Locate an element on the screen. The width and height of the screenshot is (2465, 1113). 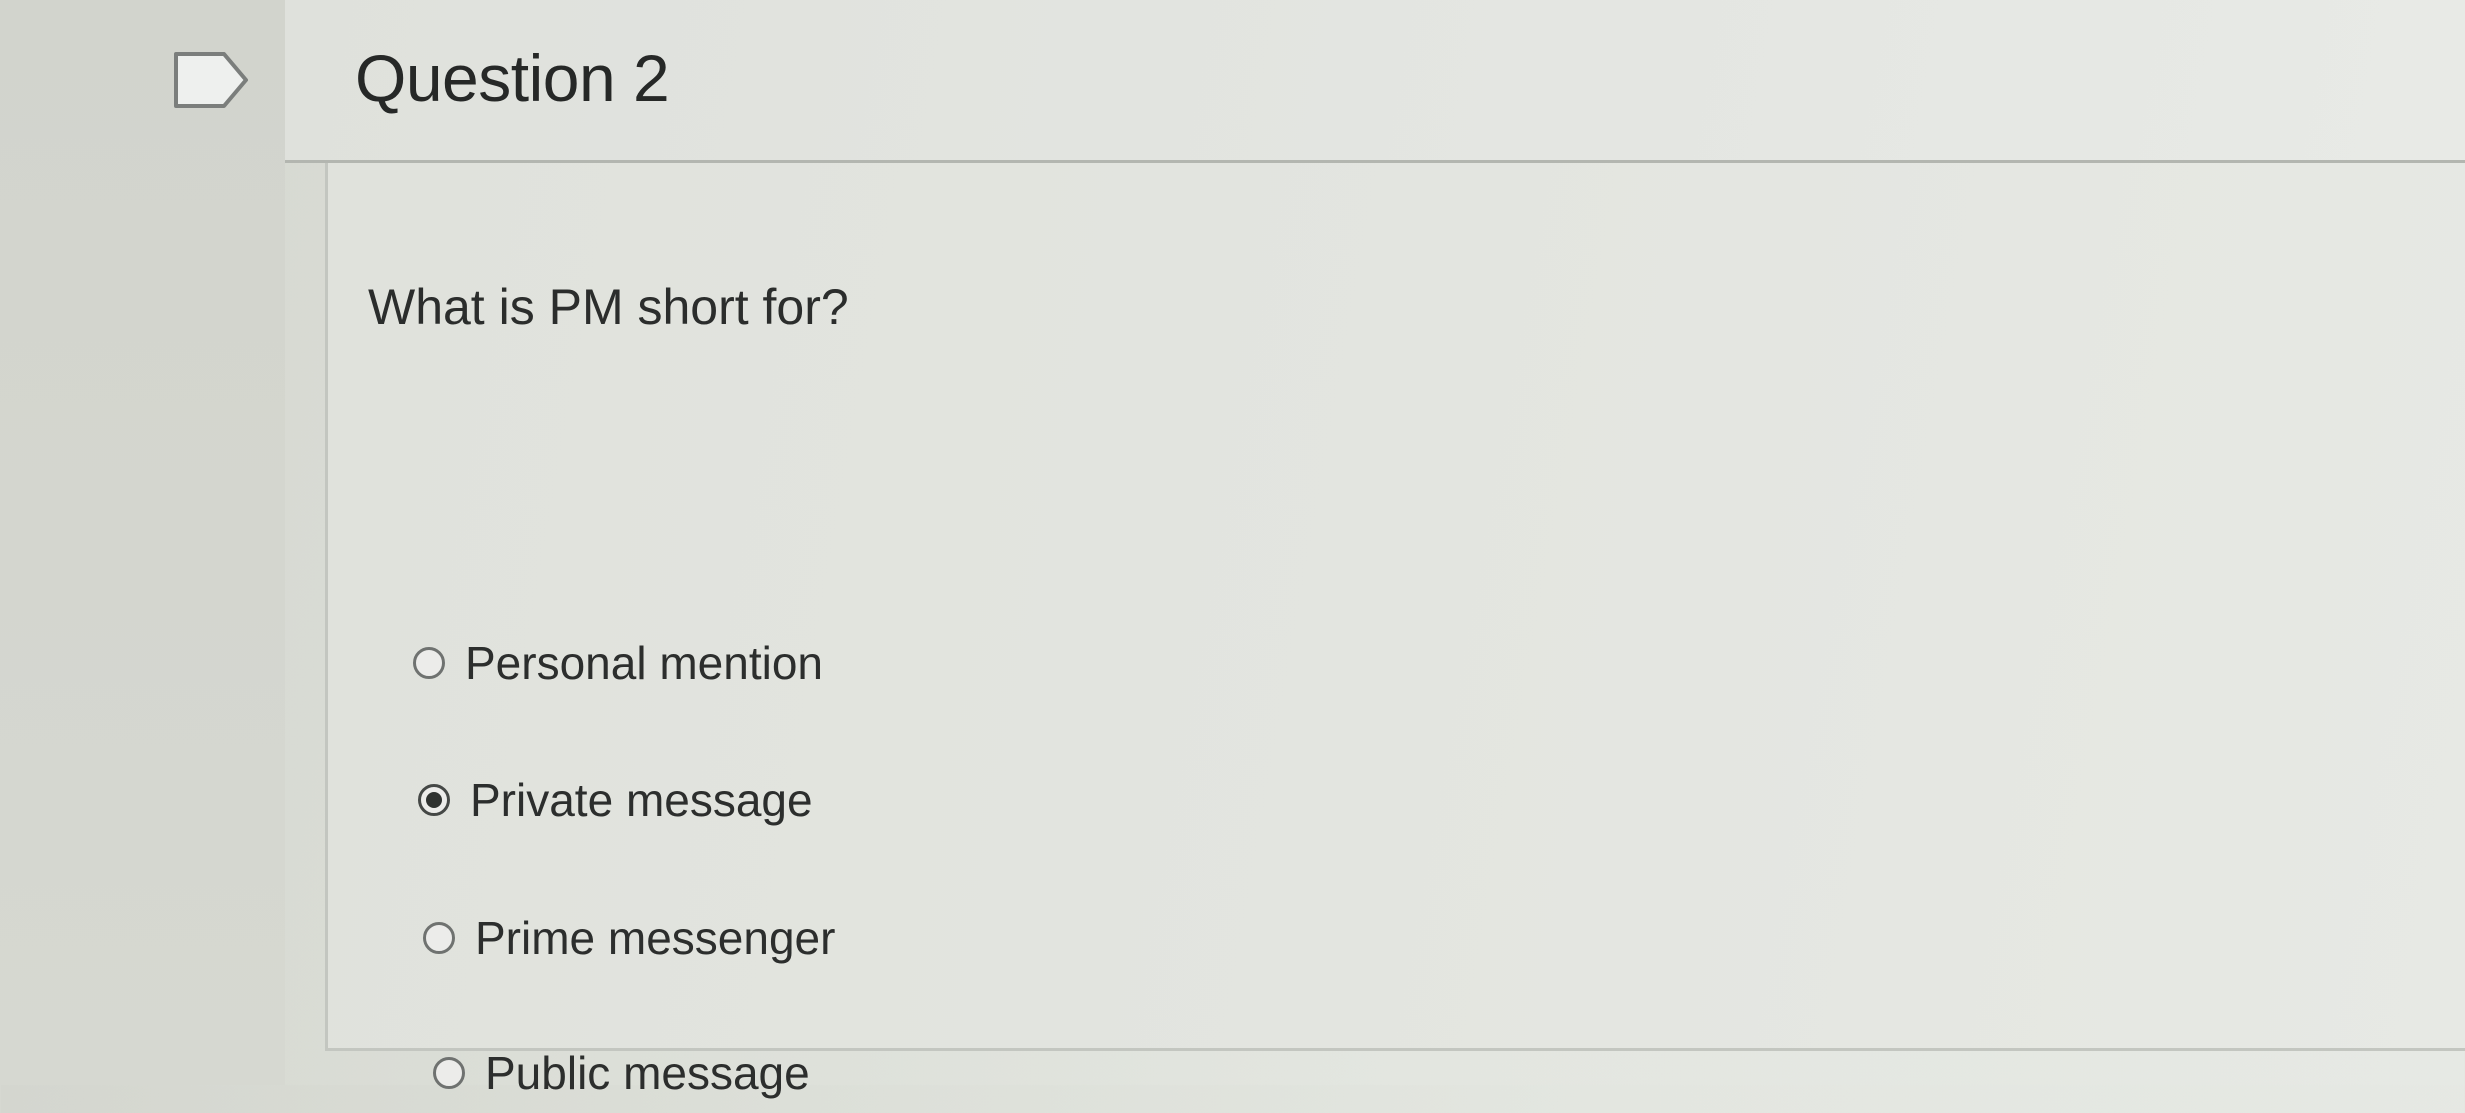
question-text: What is PM short for? is located at coordinates (608, 307).